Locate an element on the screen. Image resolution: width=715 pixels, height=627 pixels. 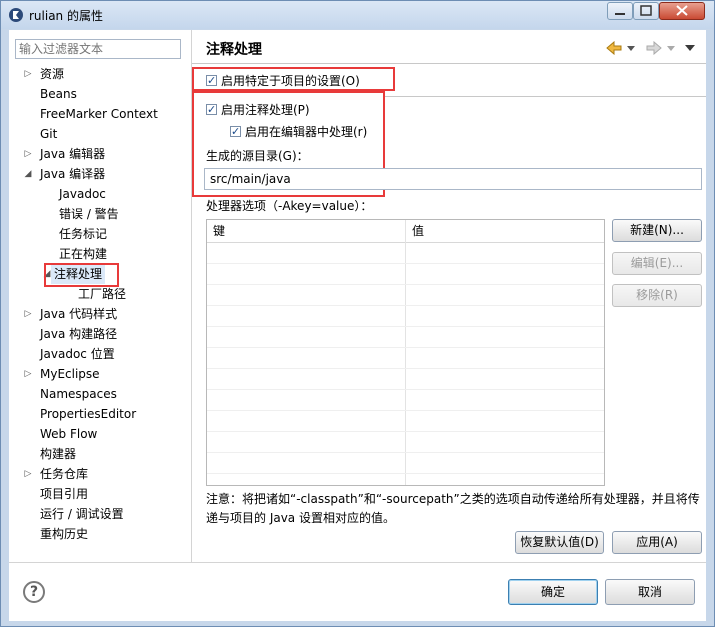
forward-arrow-icon is located at coordinates (654, 48).